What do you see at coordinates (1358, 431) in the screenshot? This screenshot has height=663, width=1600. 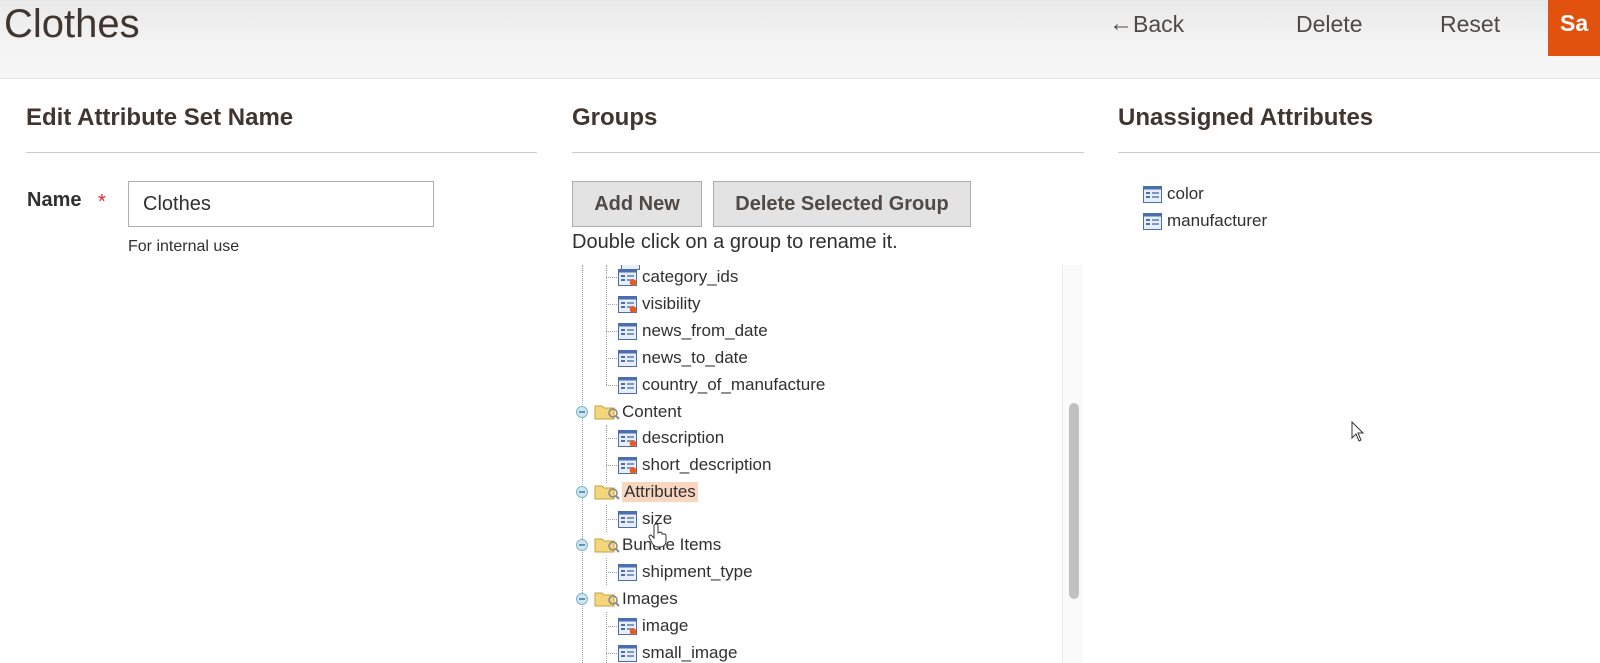 I see `mouse-pointer-icon` at bounding box center [1358, 431].